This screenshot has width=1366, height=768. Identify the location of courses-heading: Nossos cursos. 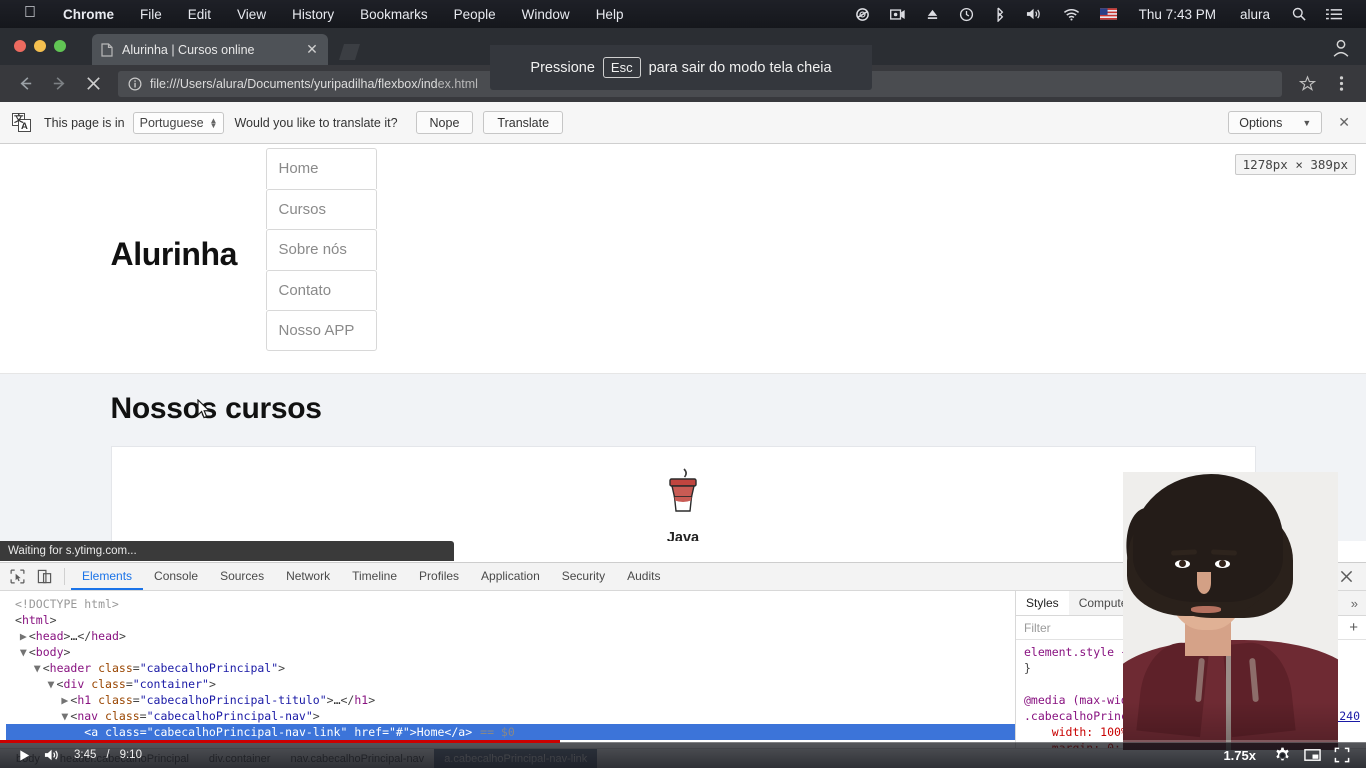
(216, 408).